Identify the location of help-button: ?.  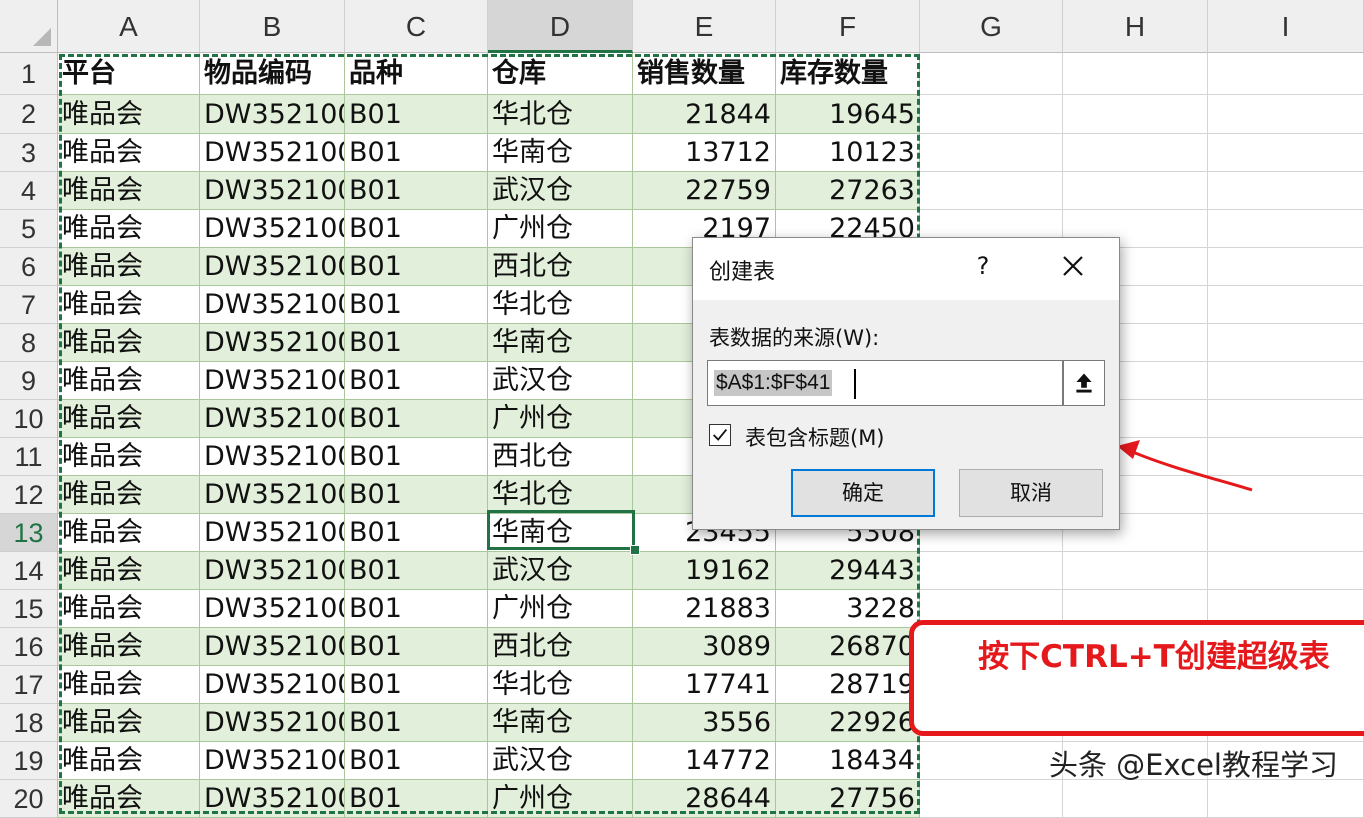
(983, 266).